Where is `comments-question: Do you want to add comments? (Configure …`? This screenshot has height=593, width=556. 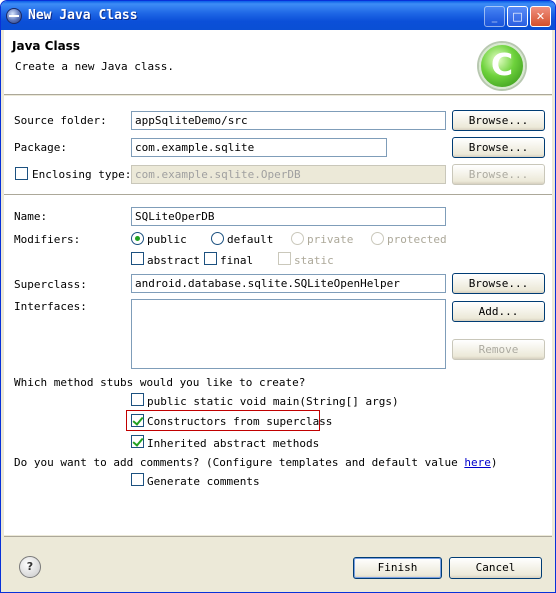
comments-question: Do you want to add comments? (Configure … is located at coordinates (255, 462).